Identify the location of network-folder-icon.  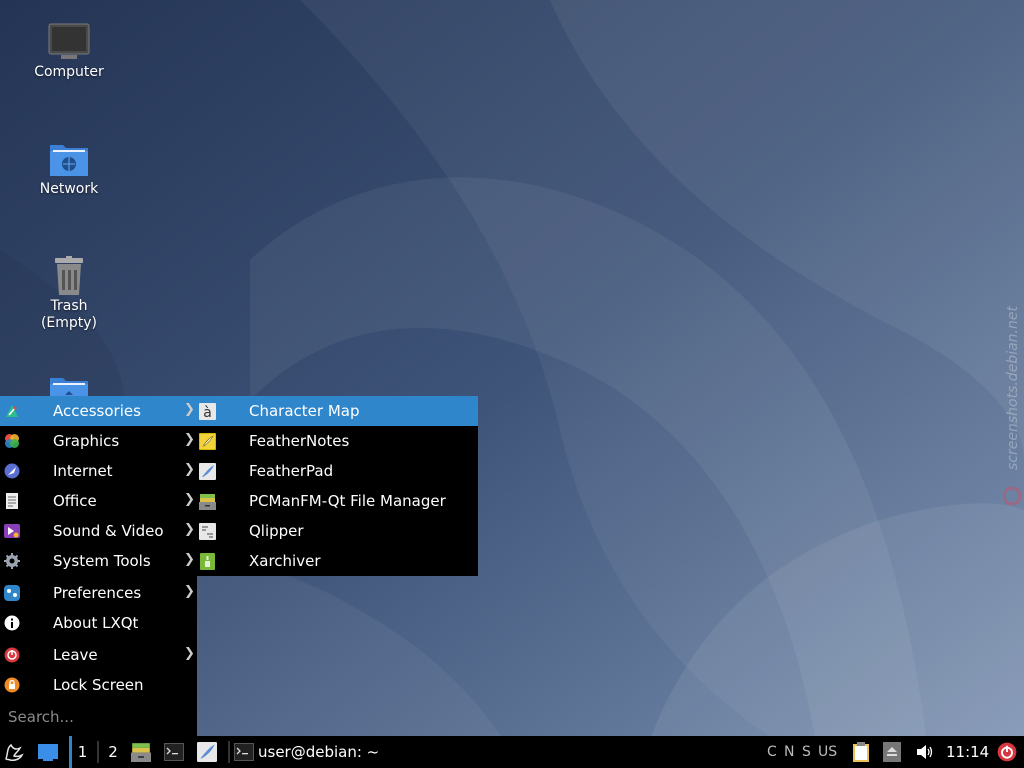
(69, 160).